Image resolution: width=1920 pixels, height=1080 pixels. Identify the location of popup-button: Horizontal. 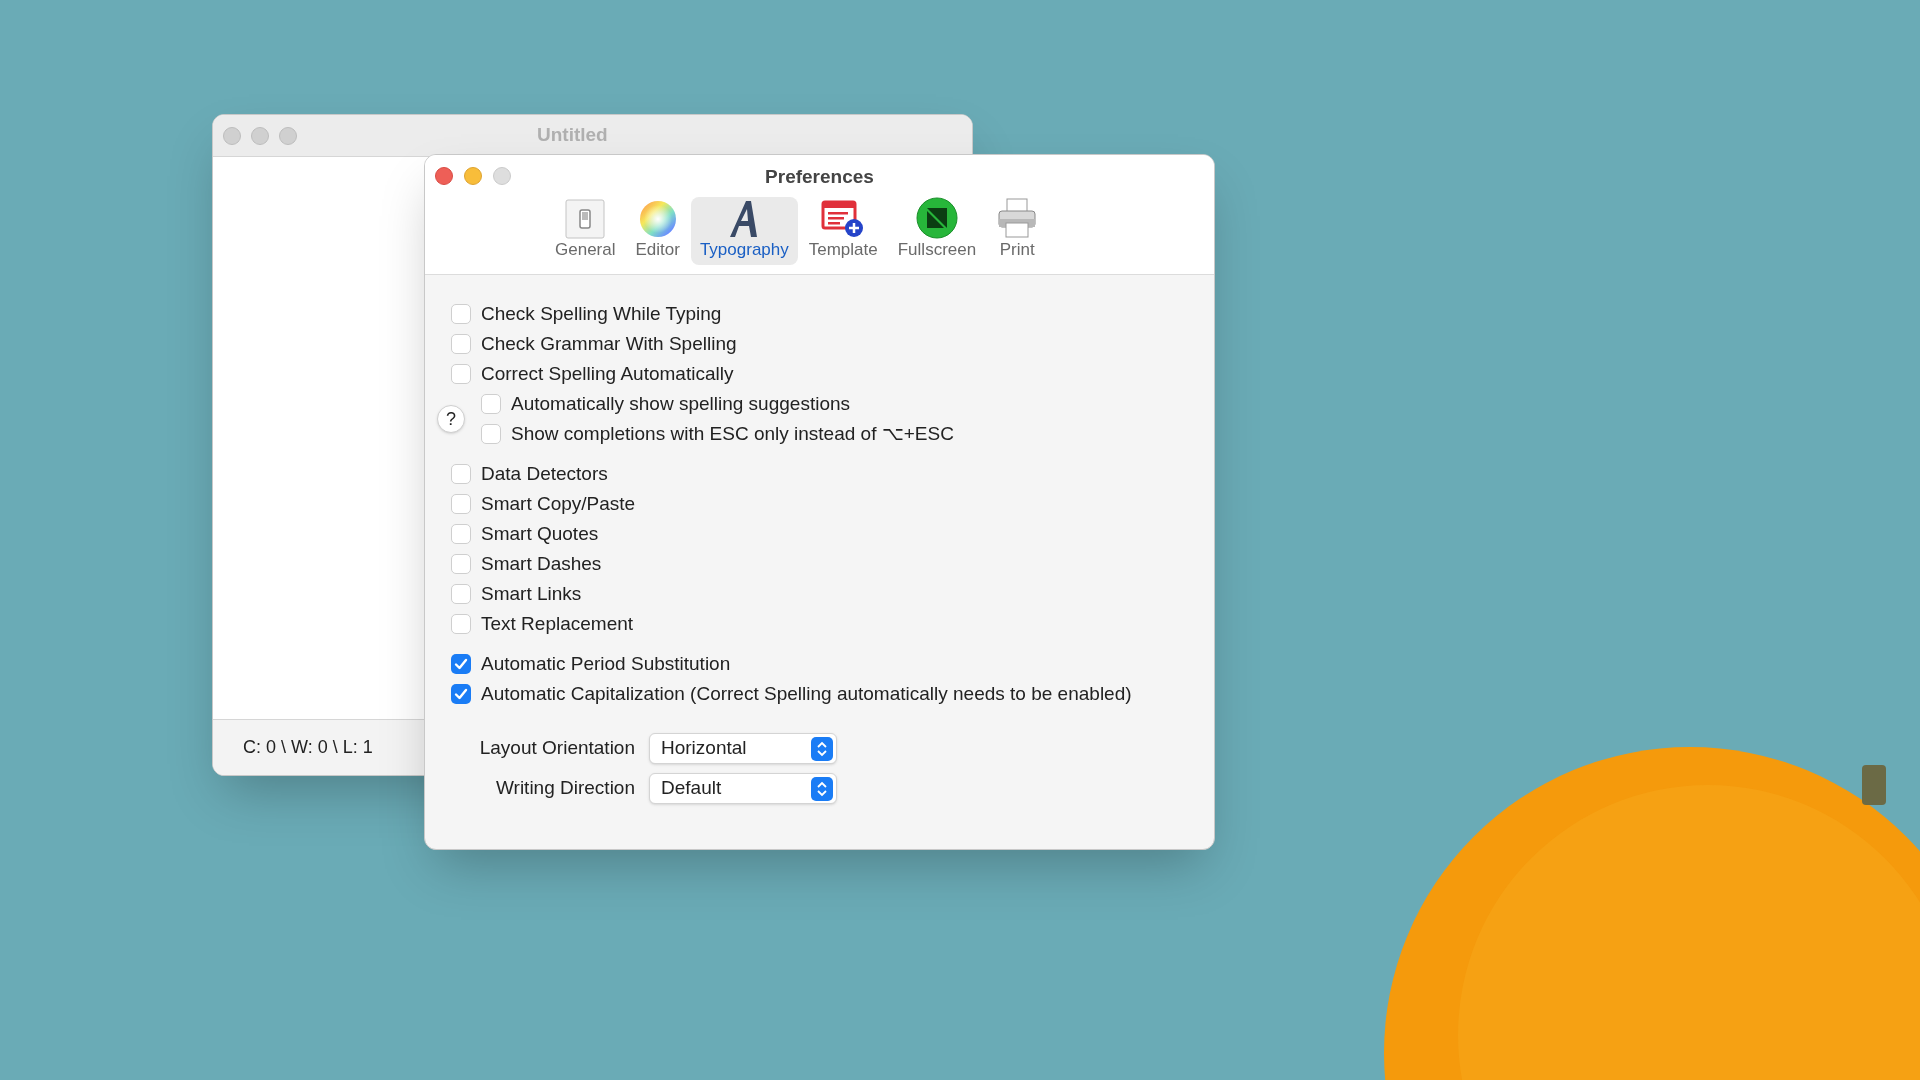
(743, 748).